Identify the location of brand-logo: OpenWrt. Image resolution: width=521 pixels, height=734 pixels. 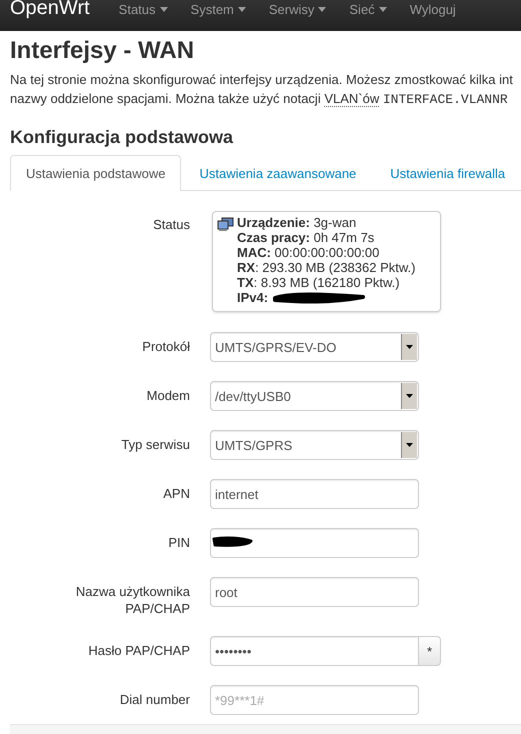
(50, 10).